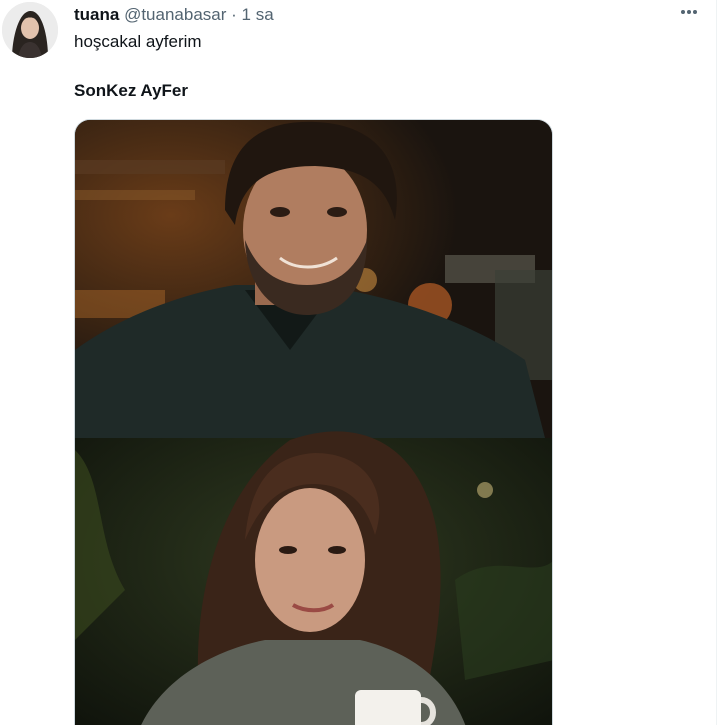 The width and height of the screenshot is (717, 725). Describe the element at coordinates (138, 41) in the screenshot. I see `tweet-text: hoşcakal ayferim` at that location.